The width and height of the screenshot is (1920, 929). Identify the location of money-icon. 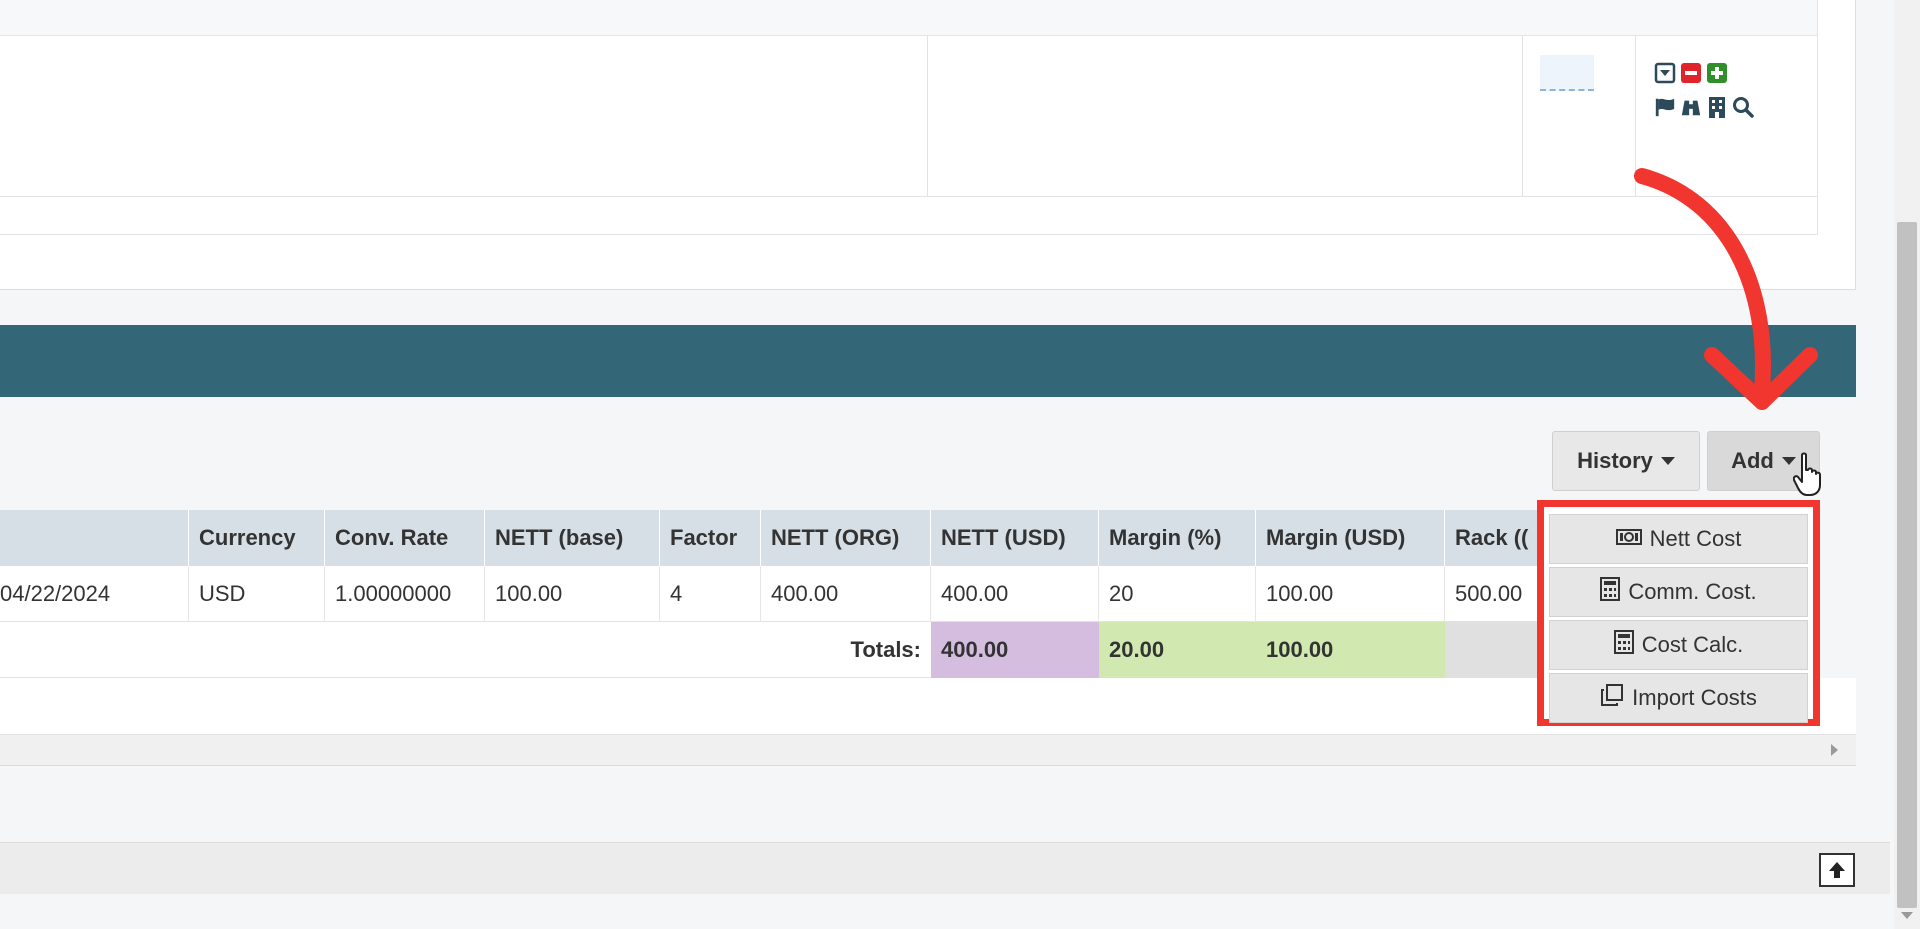
(1628, 539).